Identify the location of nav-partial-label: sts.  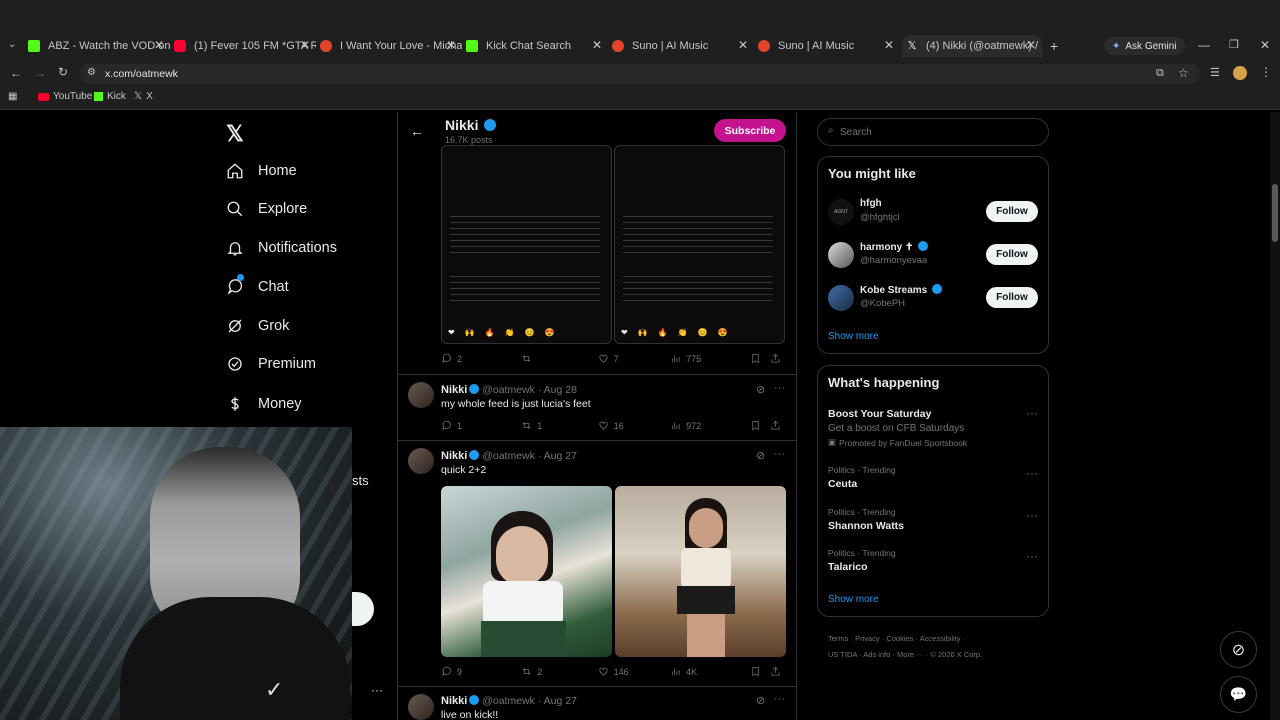
(360, 480).